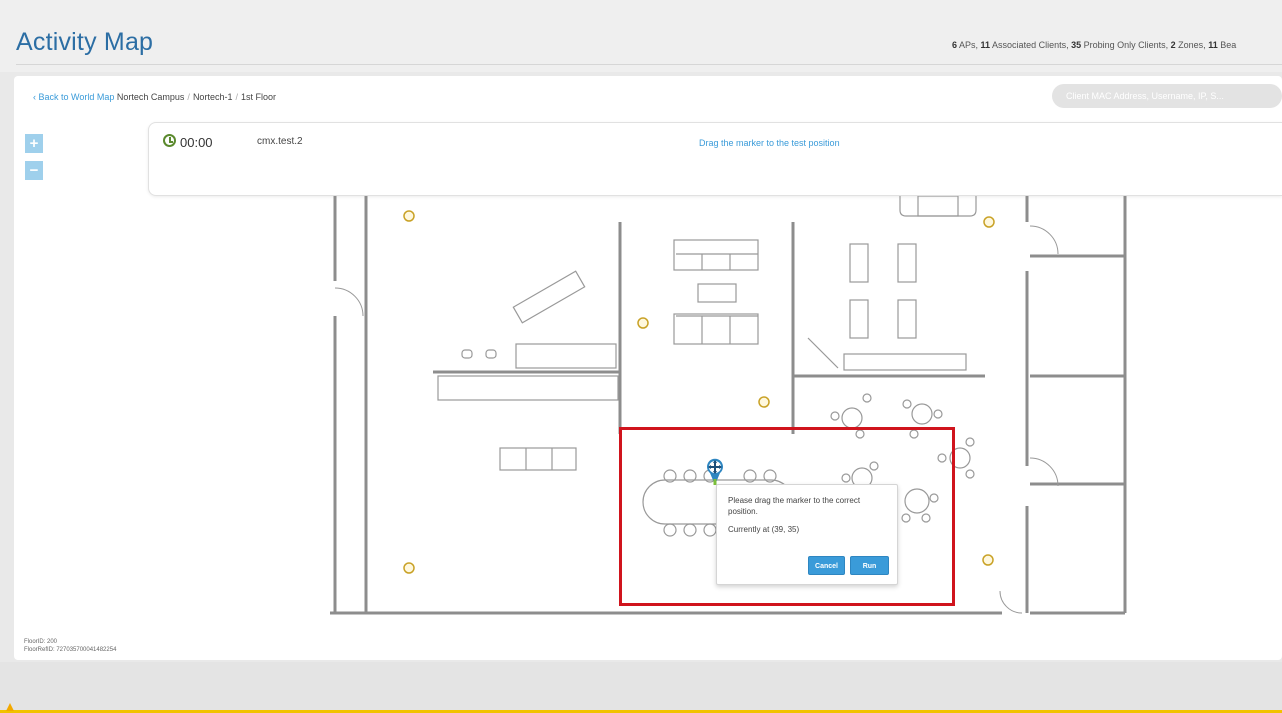 The height and width of the screenshot is (713, 1282). What do you see at coordinates (70, 650) in the screenshot?
I see `floor-ref-id: FloorRefID: 727035700041482254` at bounding box center [70, 650].